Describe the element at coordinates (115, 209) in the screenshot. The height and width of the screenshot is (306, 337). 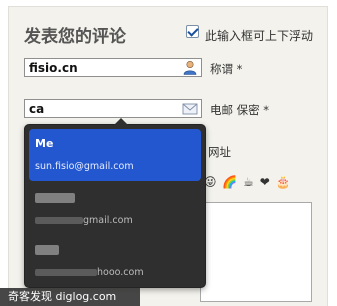
I see `autocomplete-option: gmail.com` at that location.